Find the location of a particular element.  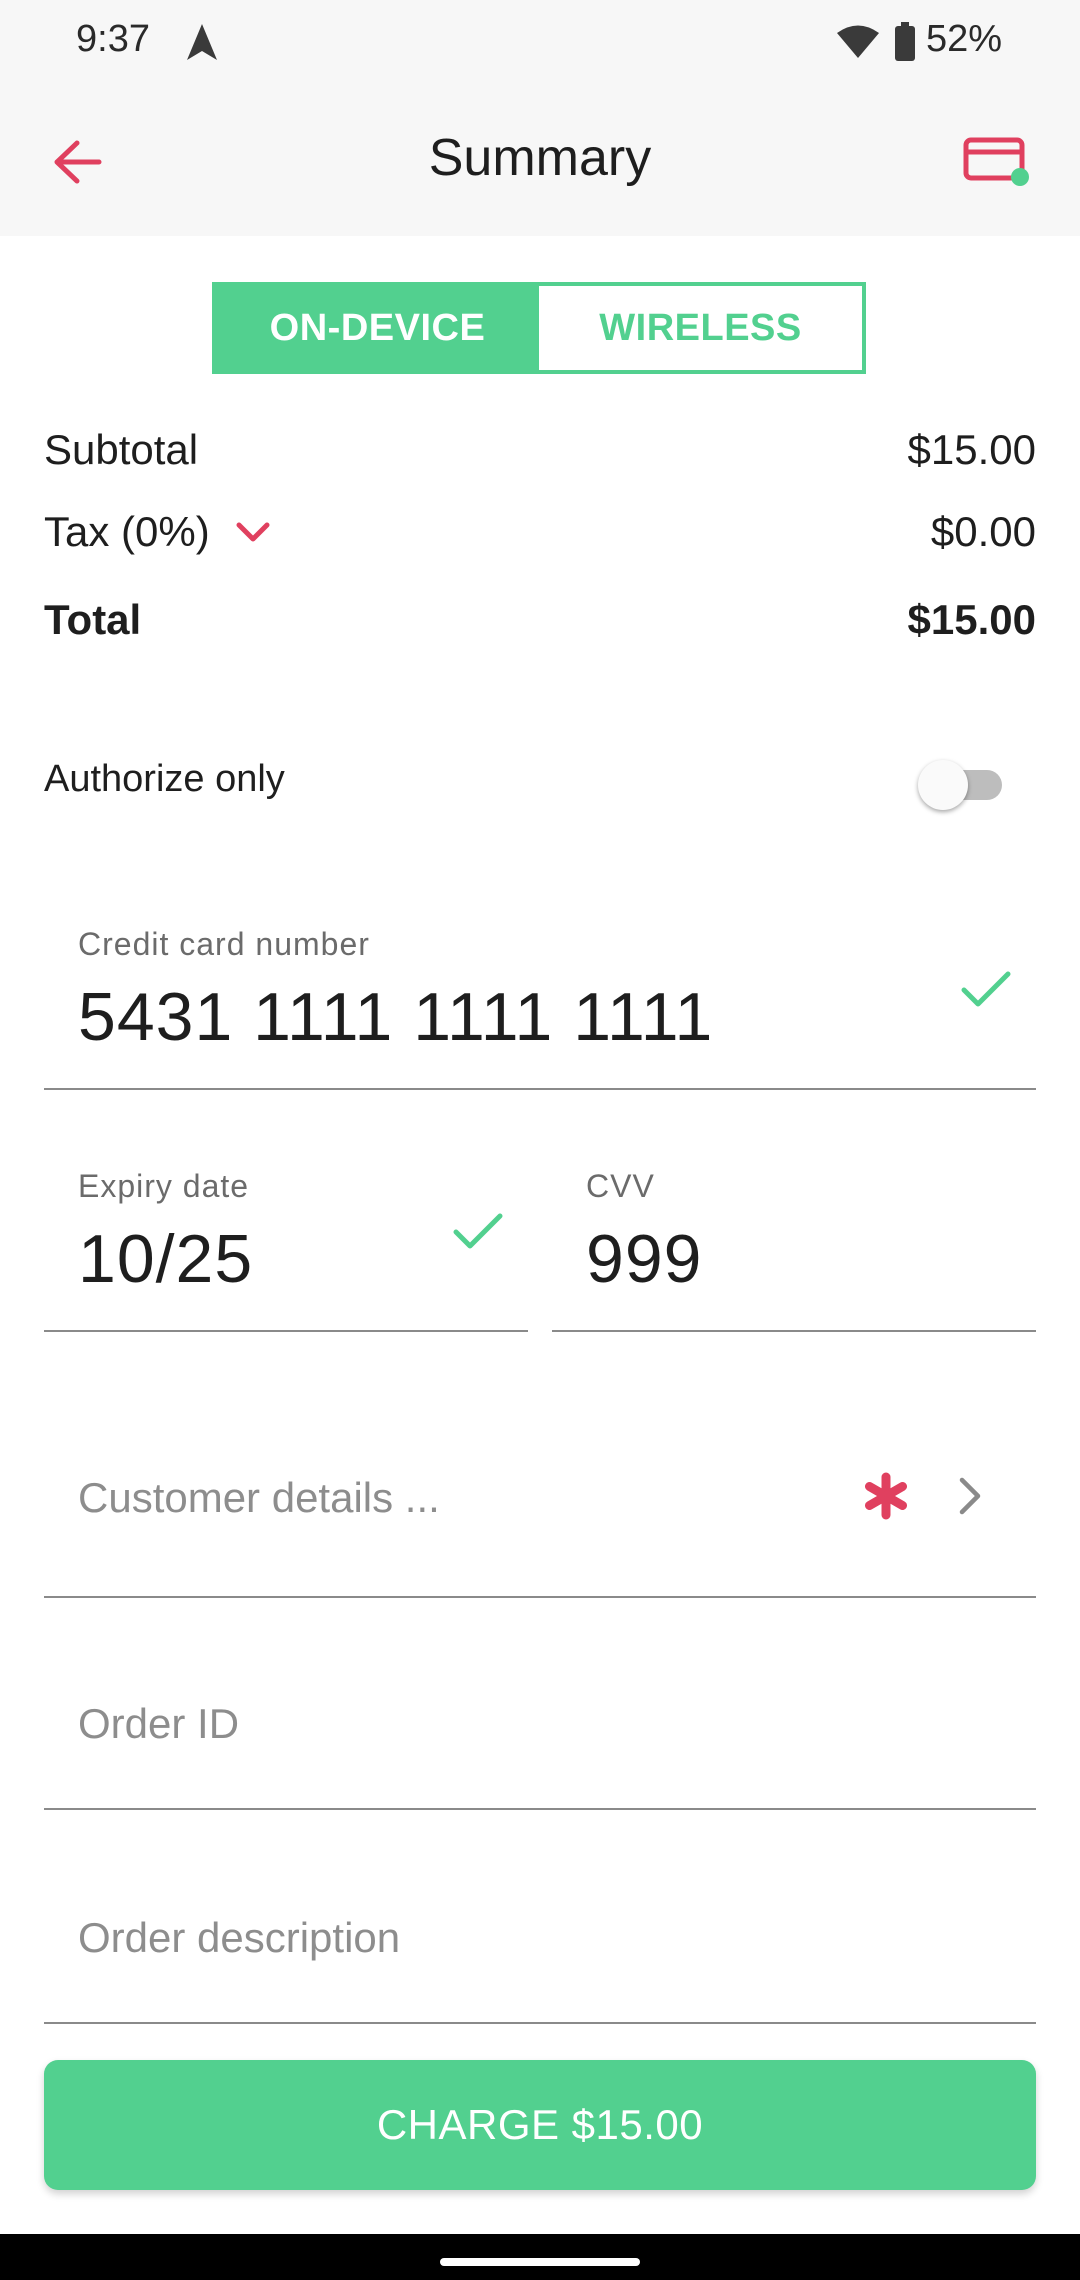

tax-label: Tax (0%) is located at coordinates (127, 531).